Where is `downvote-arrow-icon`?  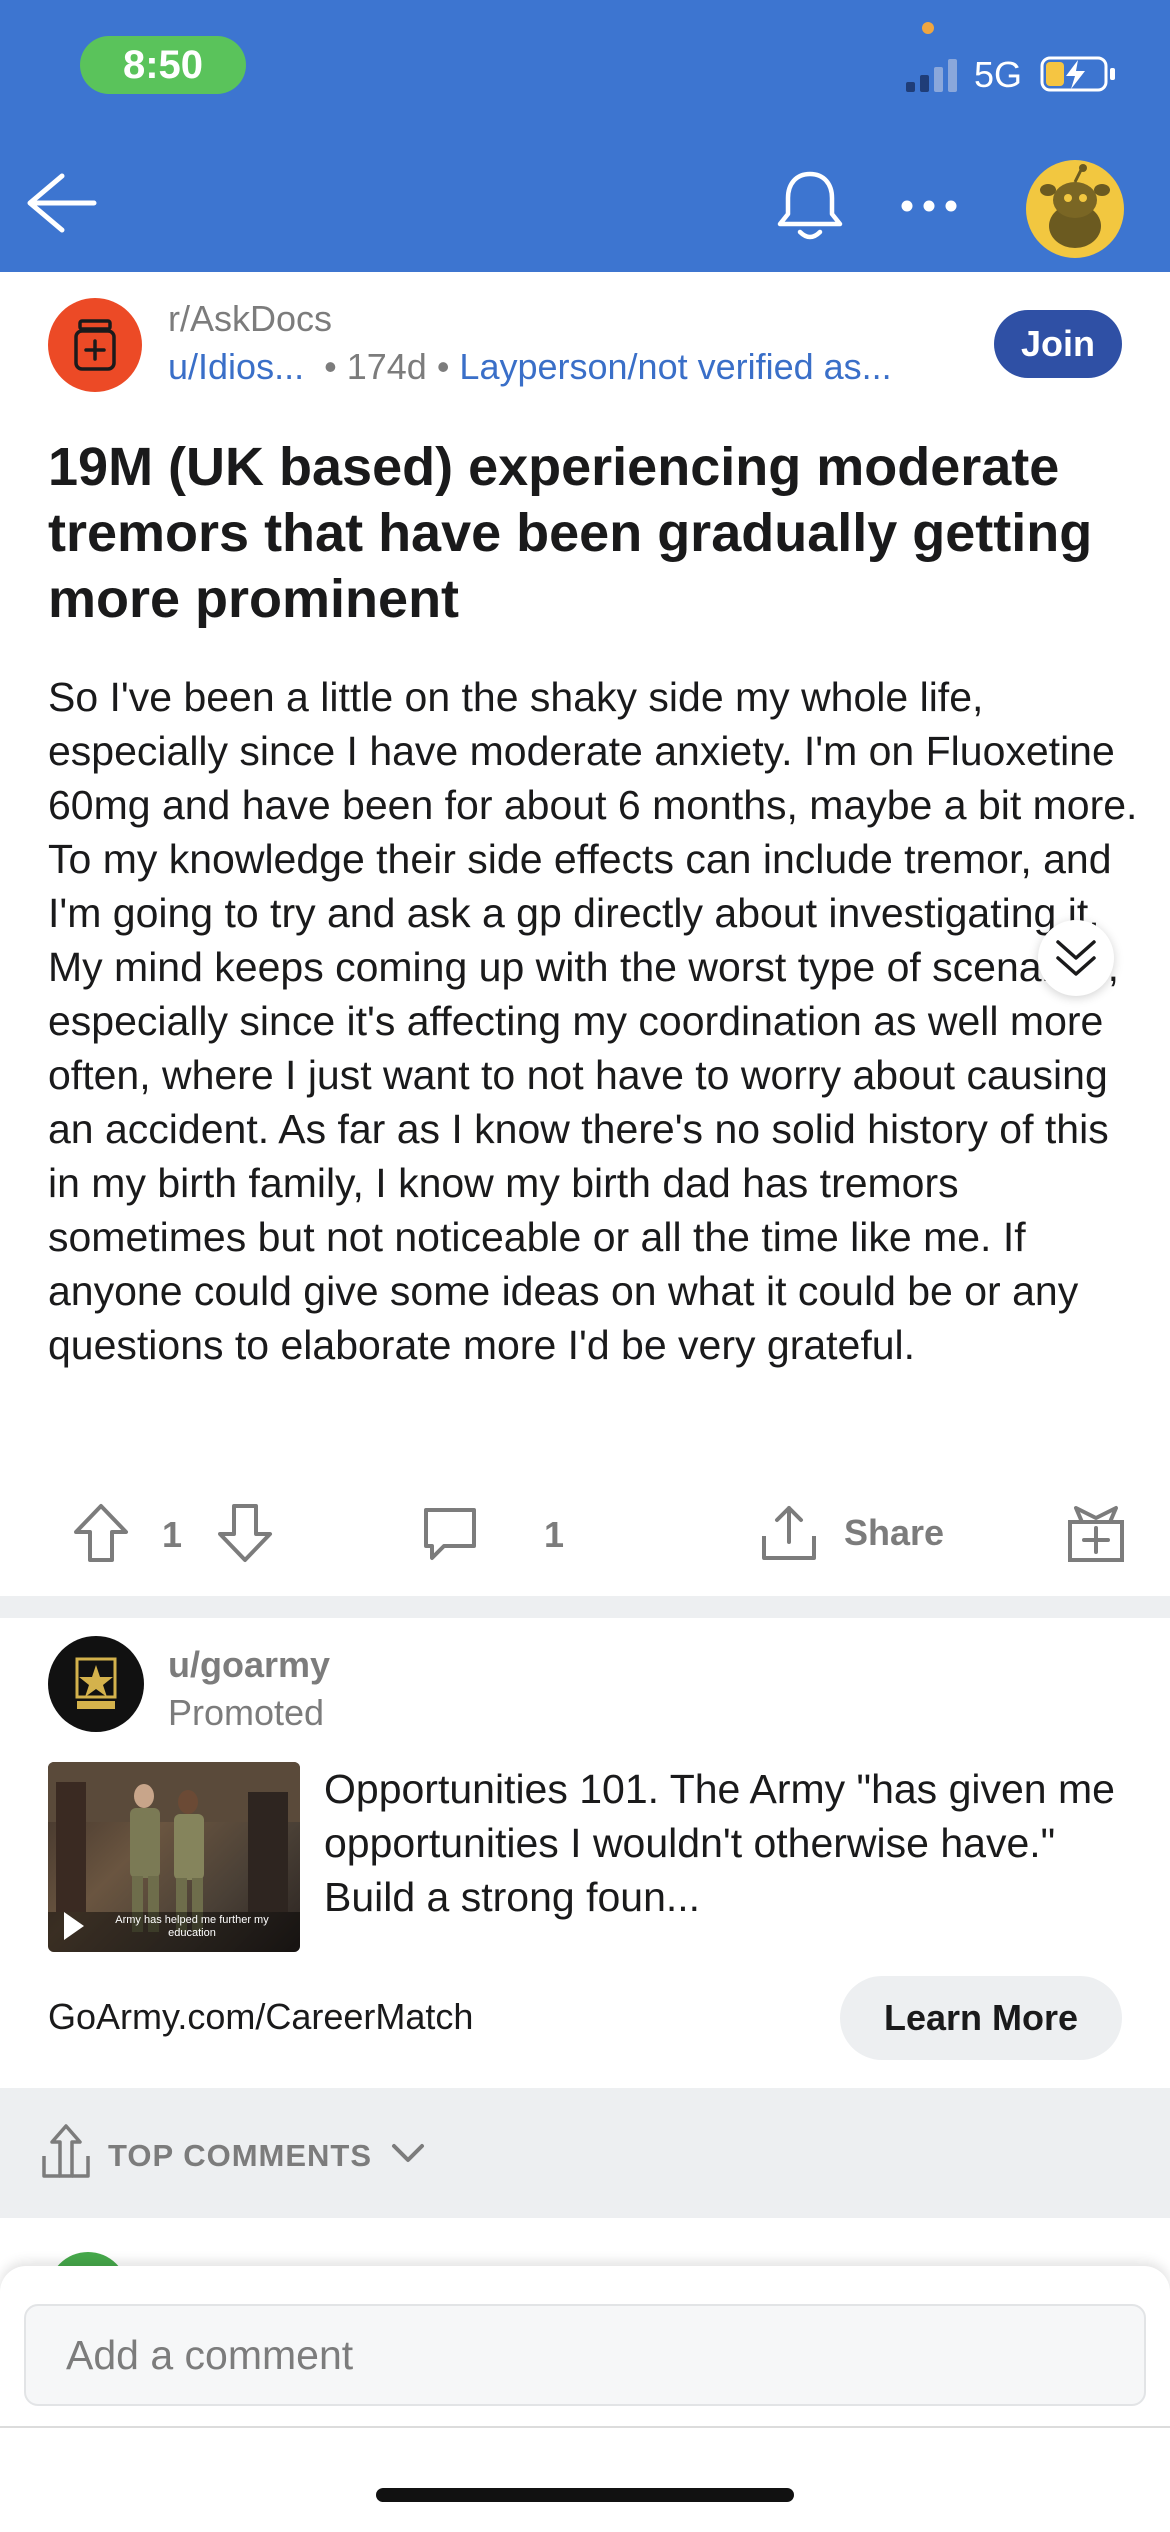 downvote-arrow-icon is located at coordinates (245, 1533).